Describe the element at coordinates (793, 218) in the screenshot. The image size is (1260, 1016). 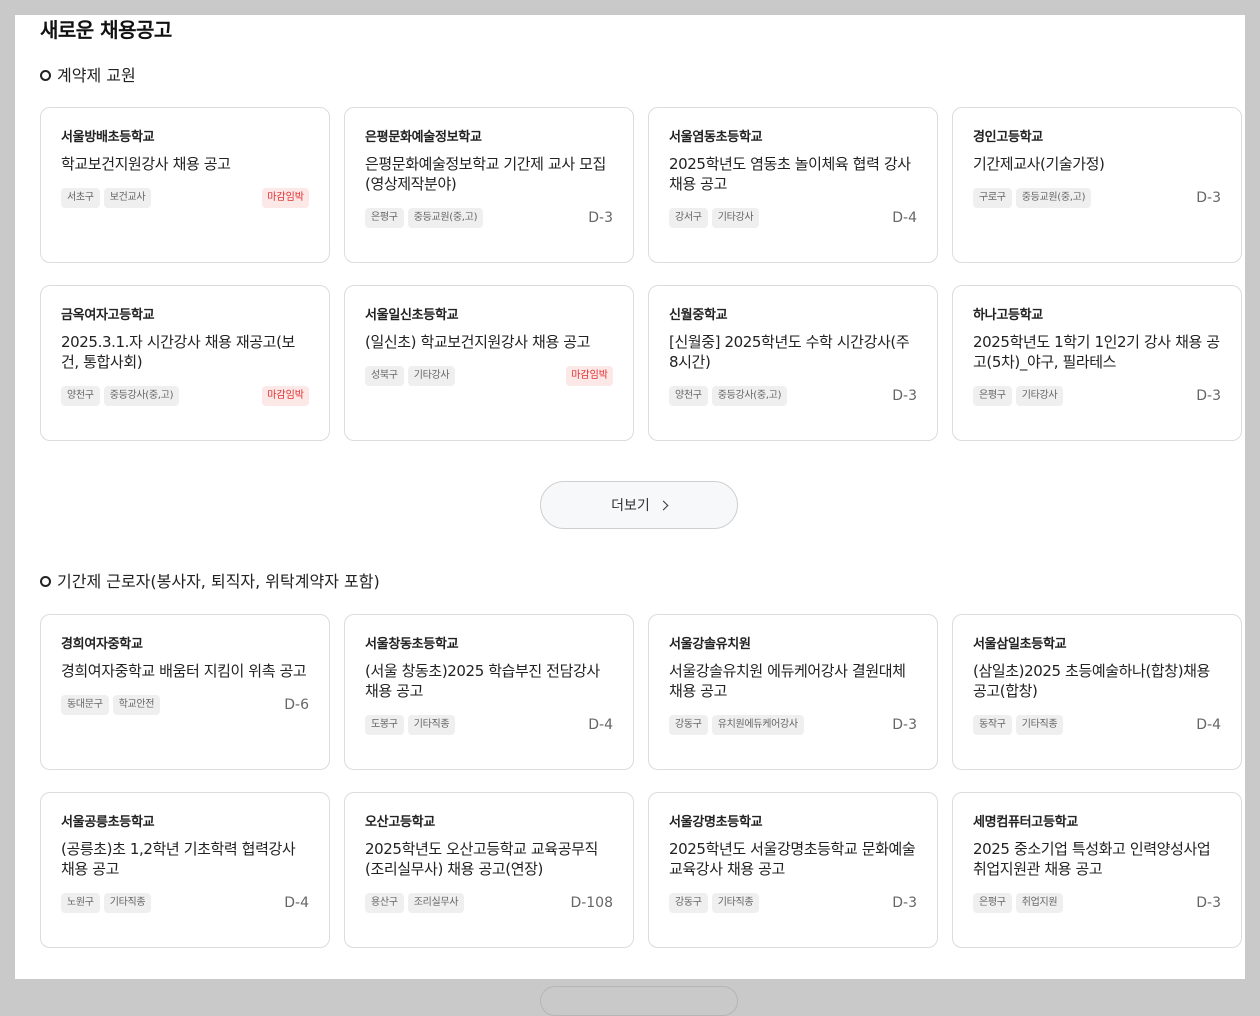
I see `job-meta: 강서구 기타강사 D-4` at that location.